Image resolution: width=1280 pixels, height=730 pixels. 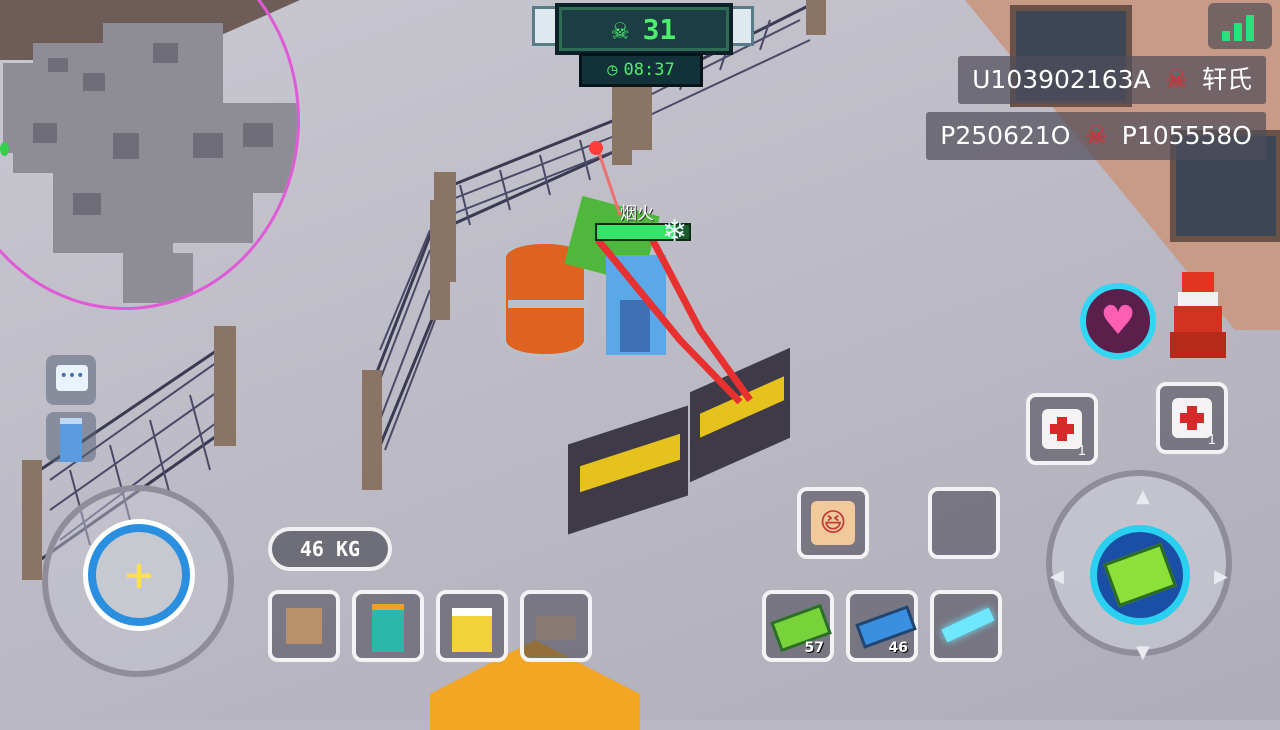 I want to click on tower-icon, so click(x=1198, y=282).